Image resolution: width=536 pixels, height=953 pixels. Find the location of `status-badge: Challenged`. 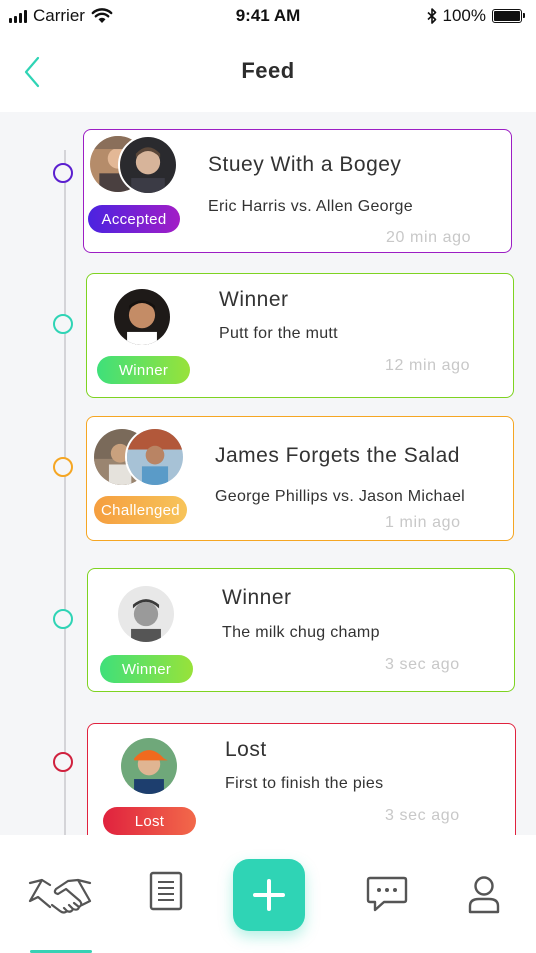

status-badge: Challenged is located at coordinates (140, 510).